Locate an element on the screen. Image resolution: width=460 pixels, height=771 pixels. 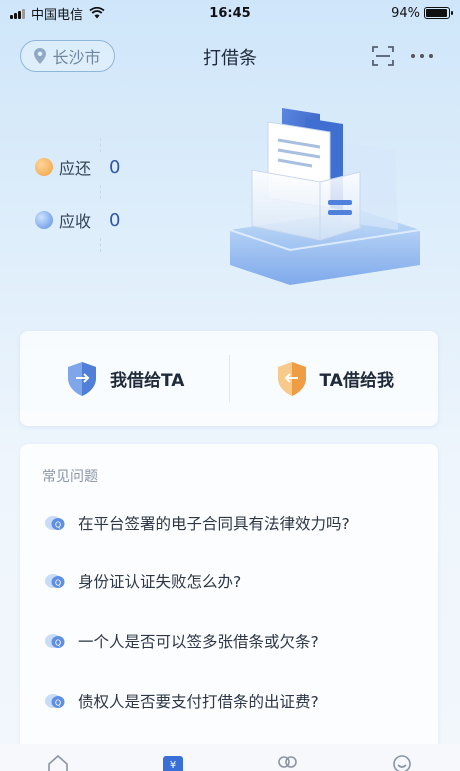
payable-coin-icon is located at coordinates (44, 167).